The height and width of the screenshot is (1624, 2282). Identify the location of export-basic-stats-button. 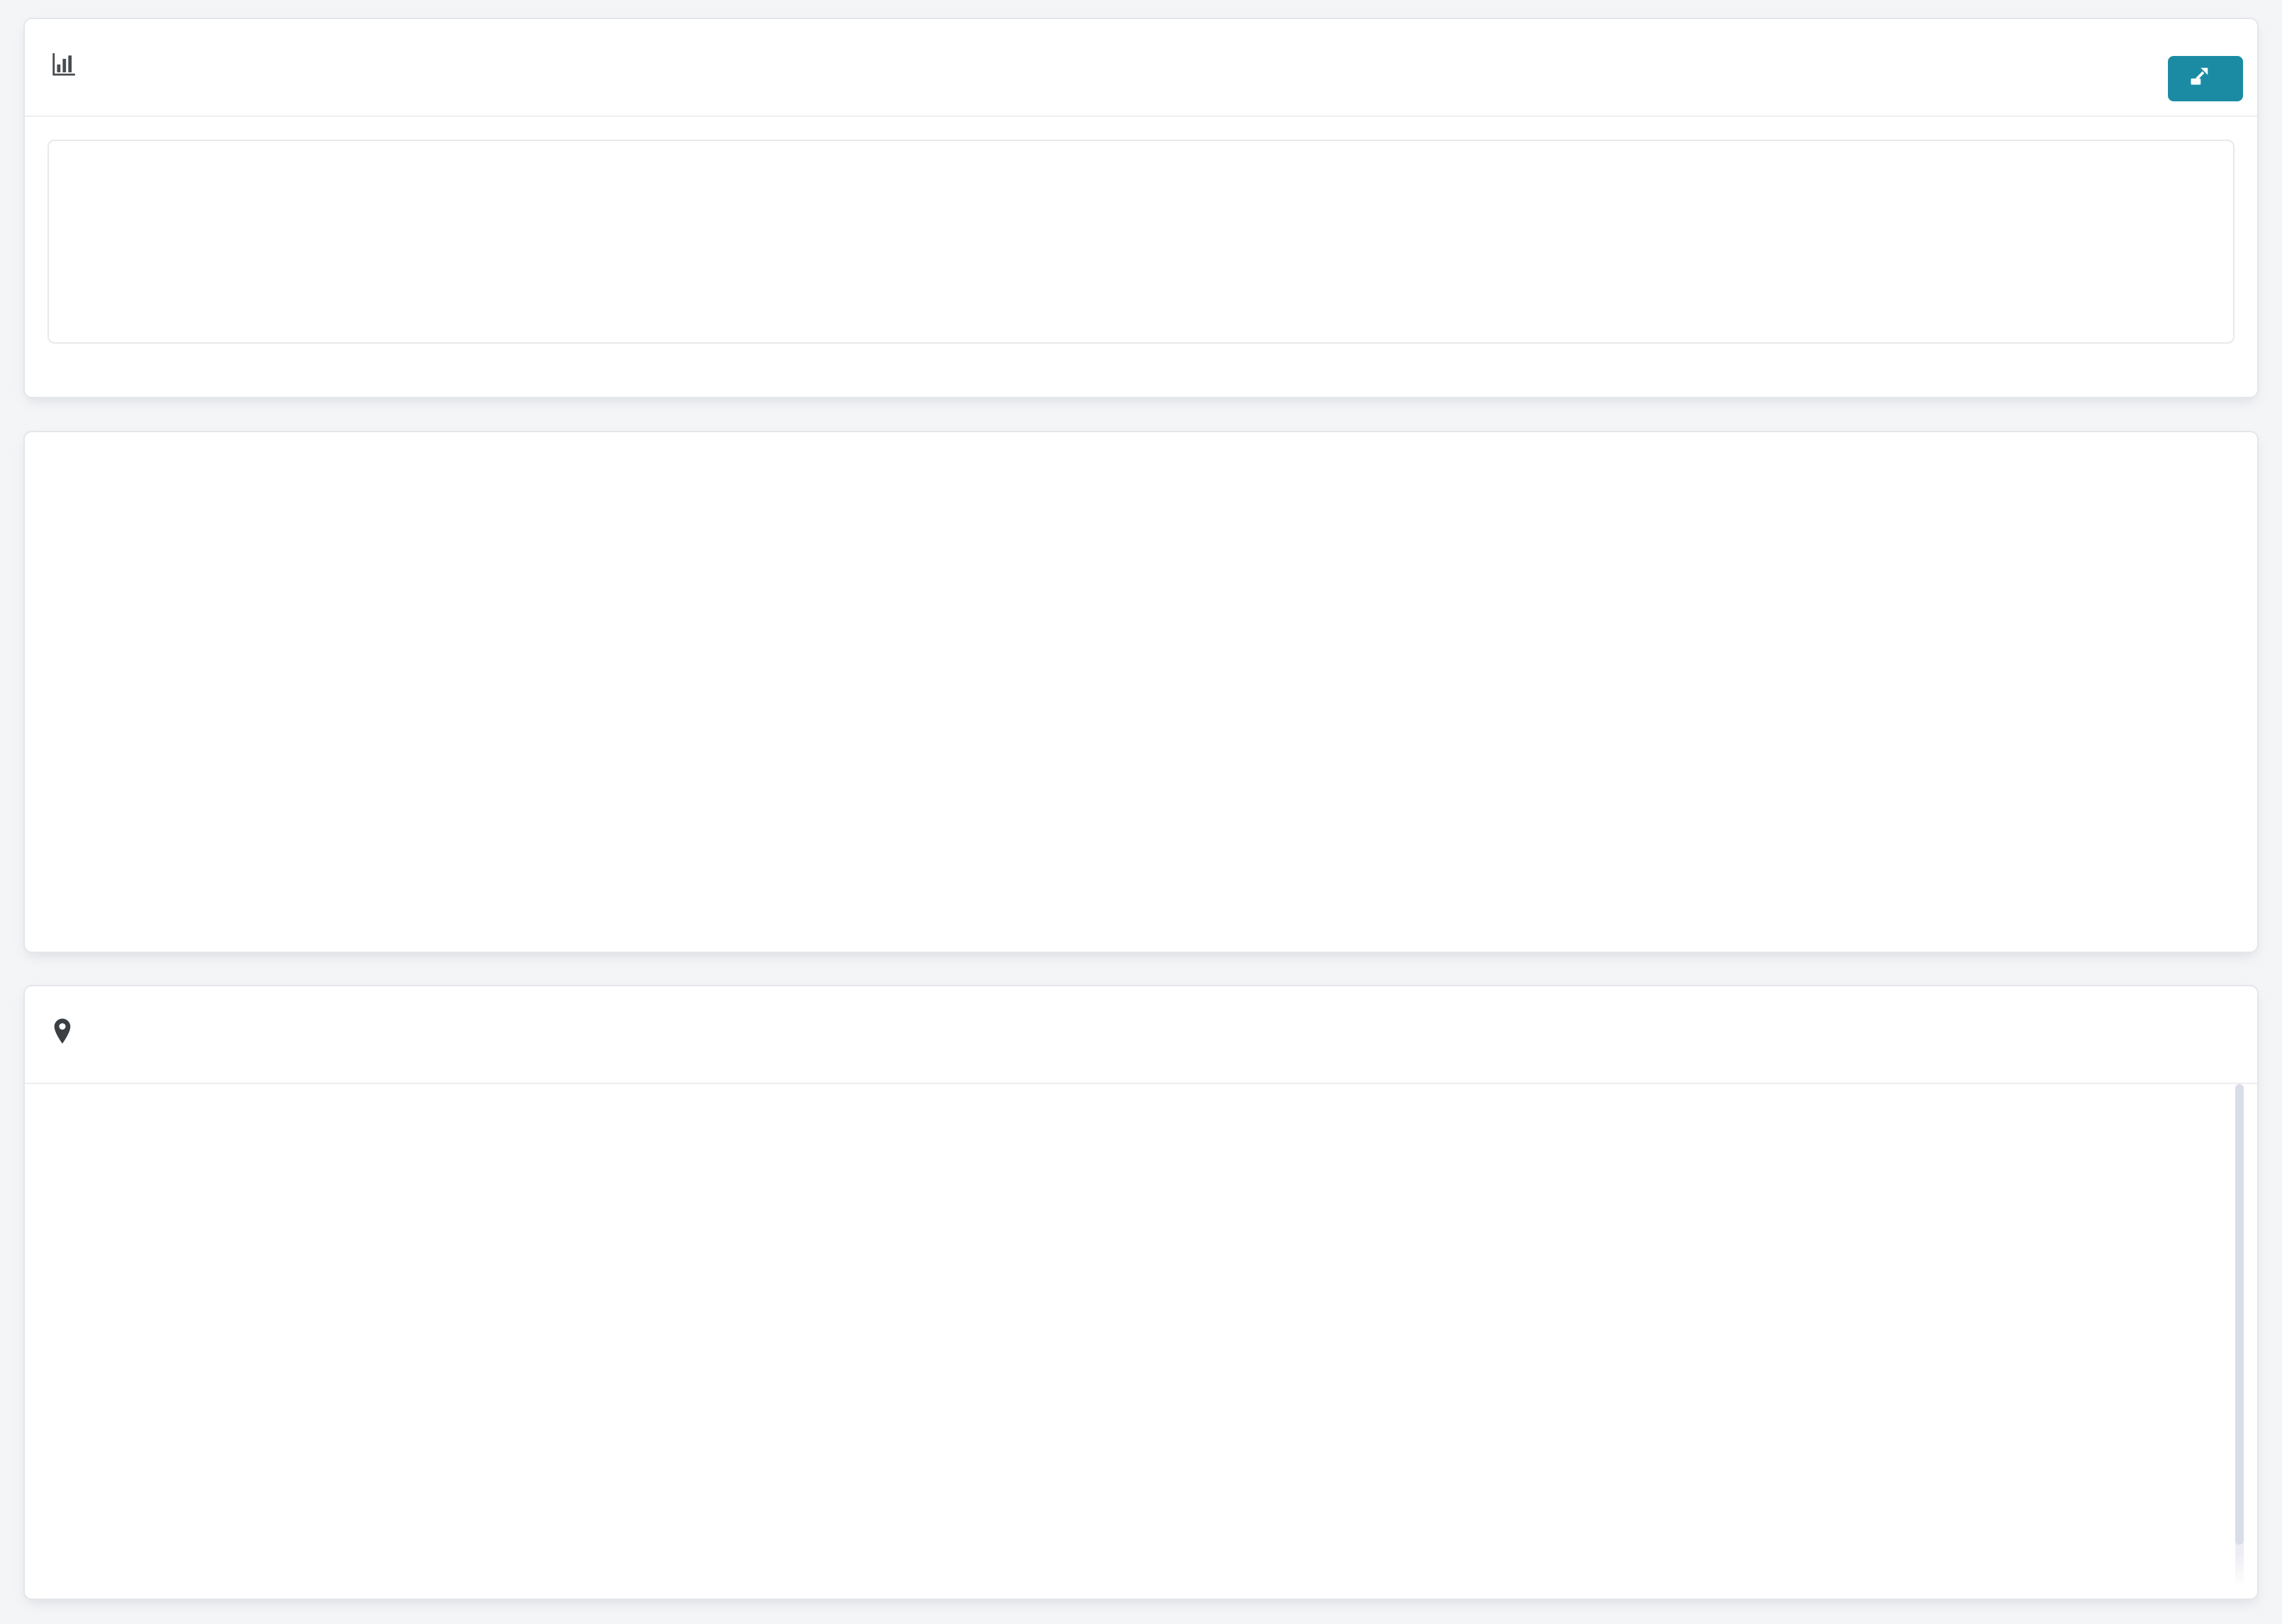
(2205, 79).